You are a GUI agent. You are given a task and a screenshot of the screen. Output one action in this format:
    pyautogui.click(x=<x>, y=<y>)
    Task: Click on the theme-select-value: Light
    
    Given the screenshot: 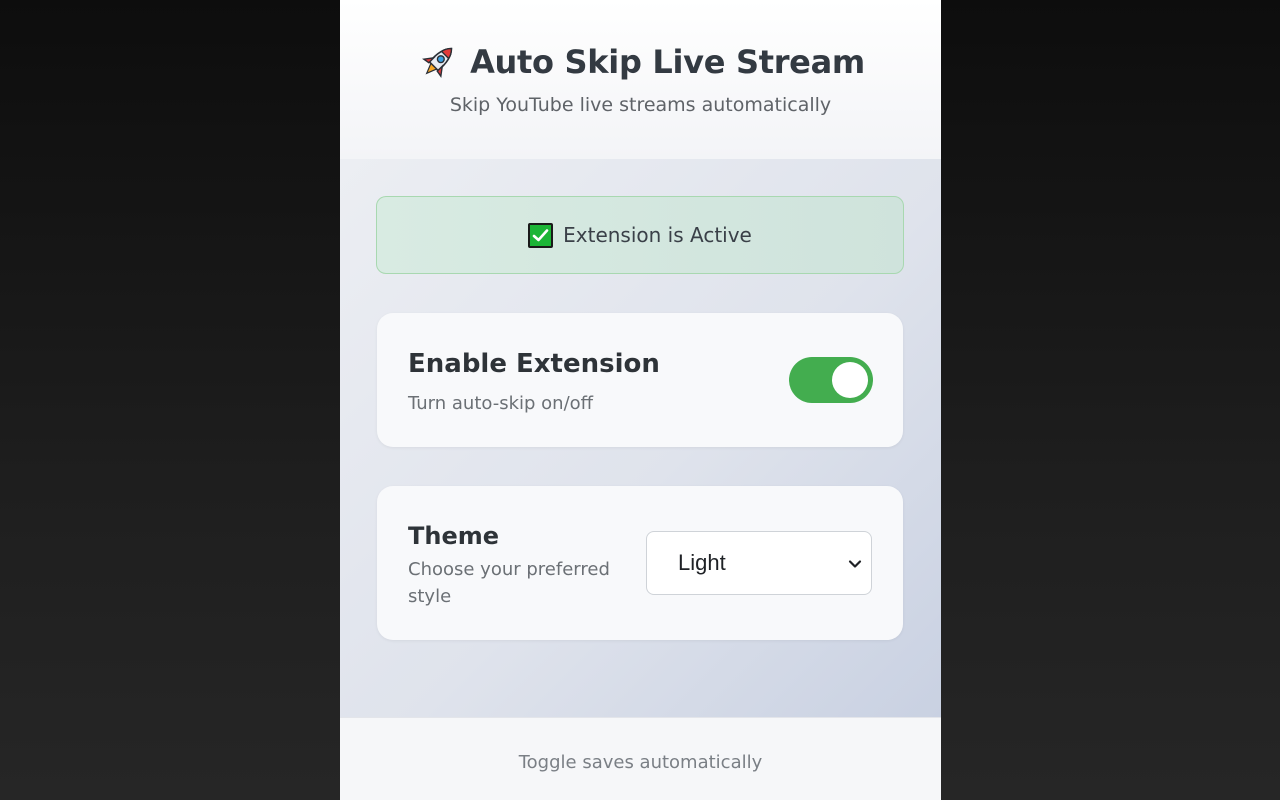 What is the action you would take?
    pyautogui.click(x=702, y=562)
    